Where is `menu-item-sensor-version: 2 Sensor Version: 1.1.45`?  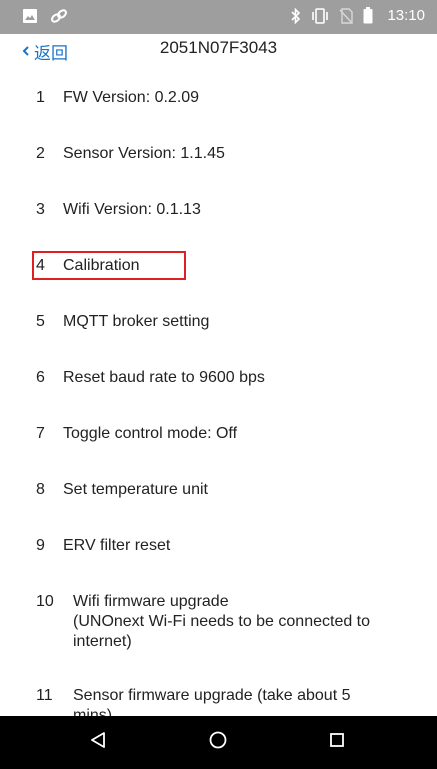
menu-item-sensor-version: 2 Sensor Version: 1.1.45 is located at coordinates (231, 154).